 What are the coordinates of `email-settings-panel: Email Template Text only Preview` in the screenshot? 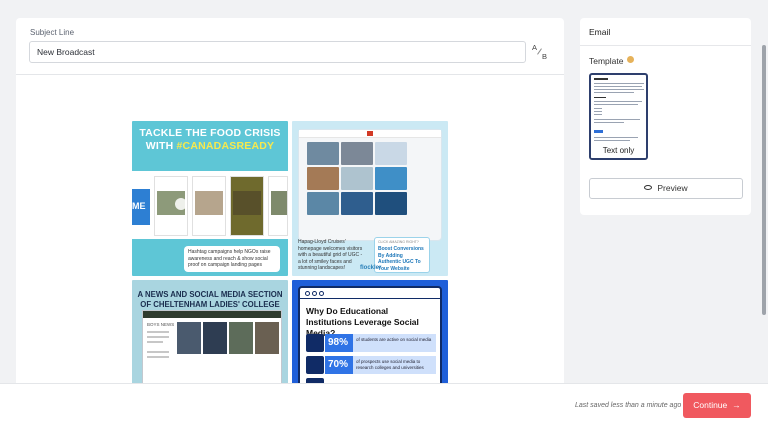 It's located at (665, 116).